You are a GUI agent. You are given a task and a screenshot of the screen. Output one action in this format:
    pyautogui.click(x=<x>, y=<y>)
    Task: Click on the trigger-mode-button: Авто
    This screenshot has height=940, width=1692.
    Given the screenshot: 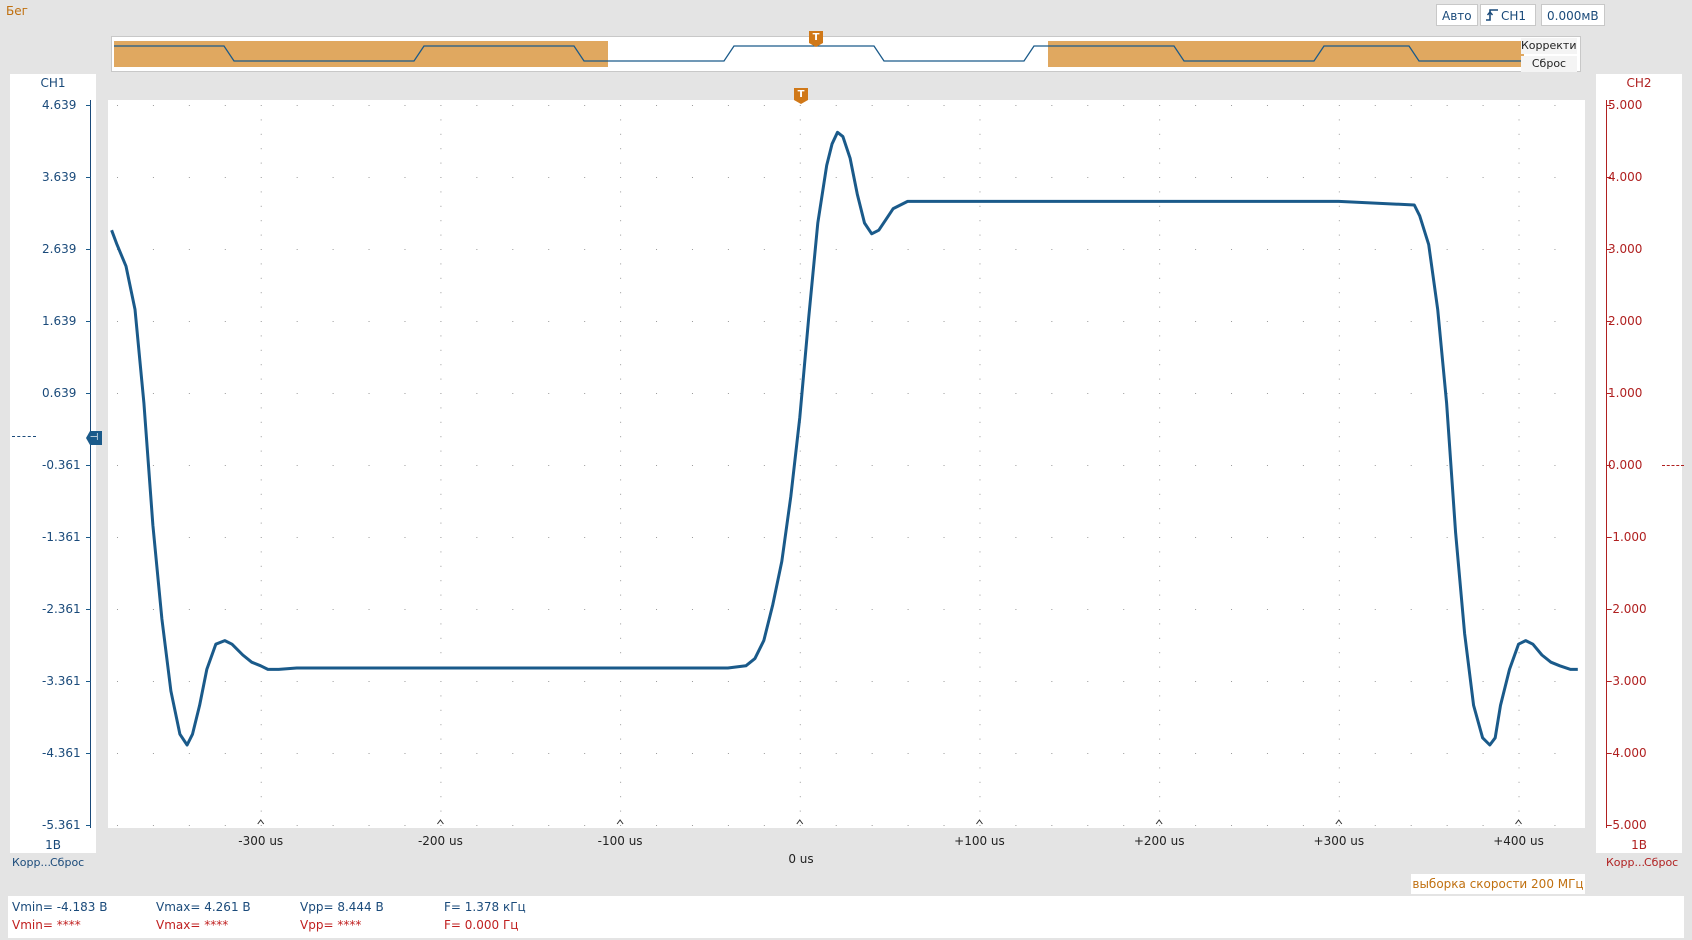 What is the action you would take?
    pyautogui.click(x=1457, y=15)
    